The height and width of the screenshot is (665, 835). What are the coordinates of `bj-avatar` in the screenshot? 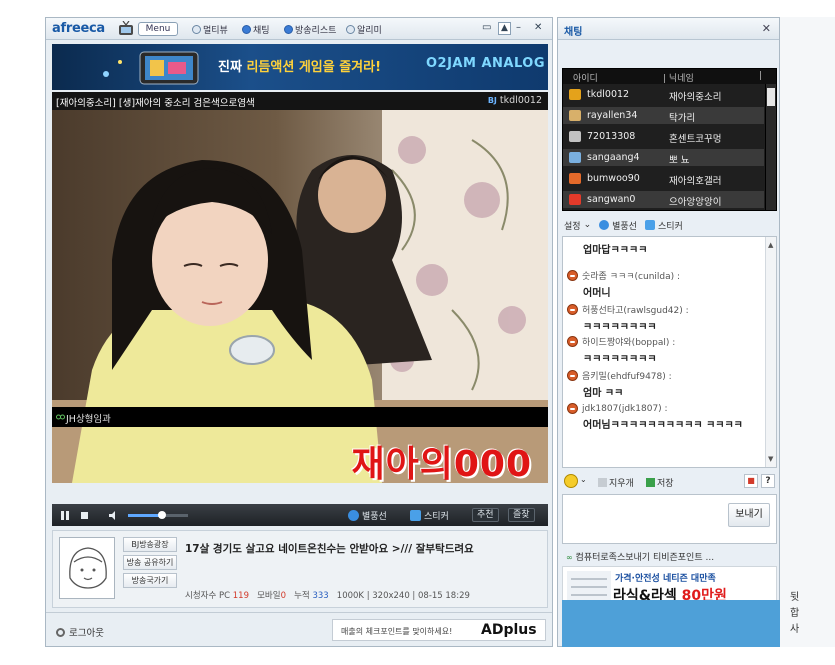 It's located at (87, 568).